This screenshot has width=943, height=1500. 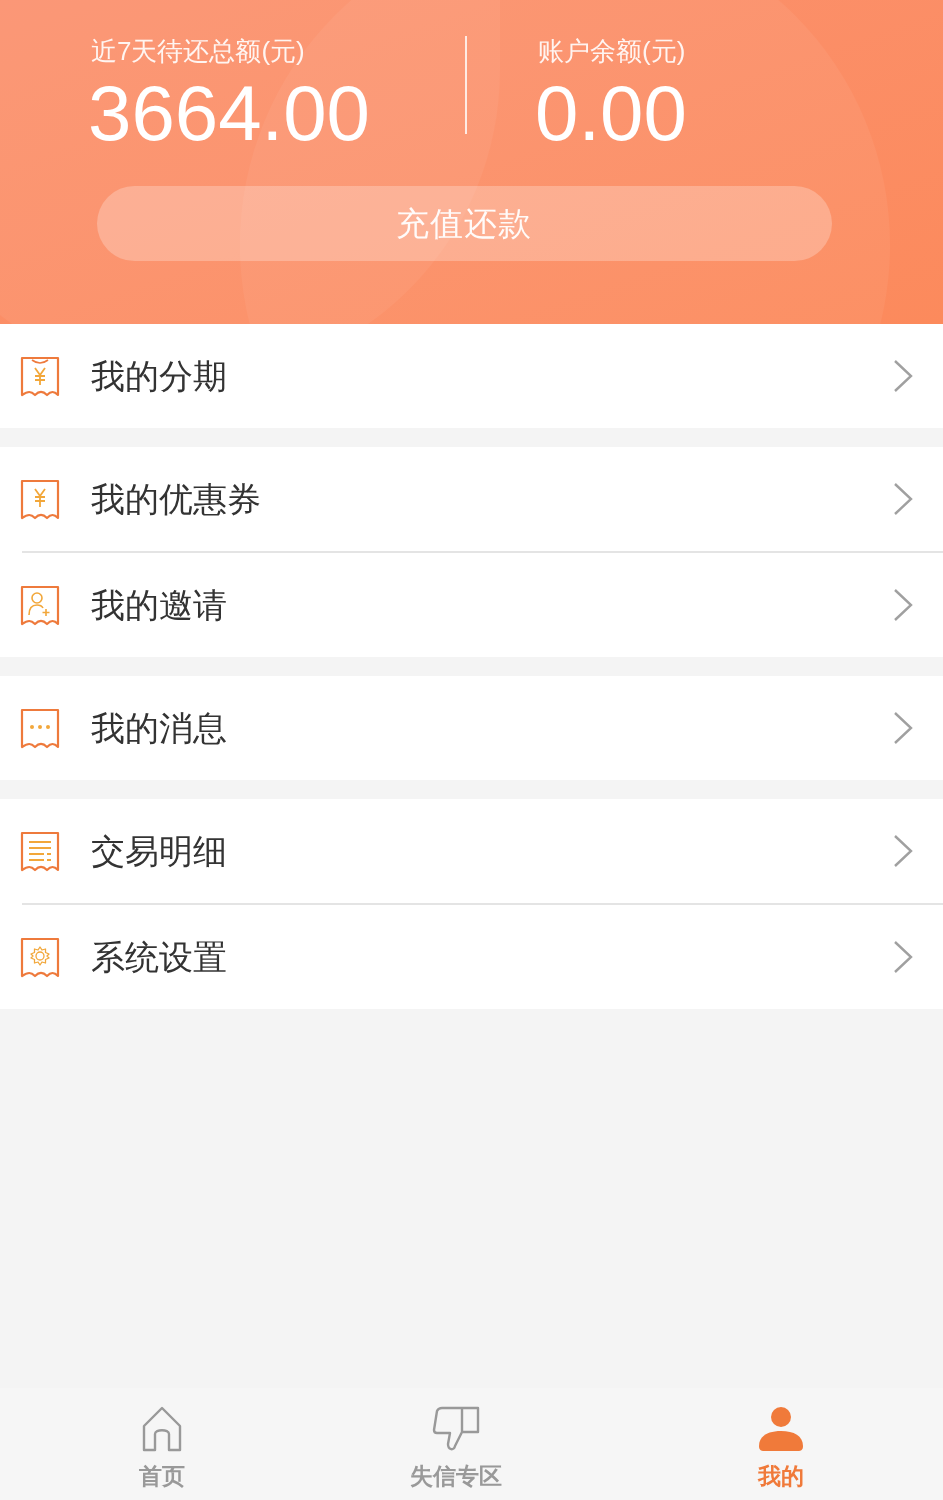 What do you see at coordinates (612, 51) in the screenshot?
I see `summary-label: 账户余额(元)` at bounding box center [612, 51].